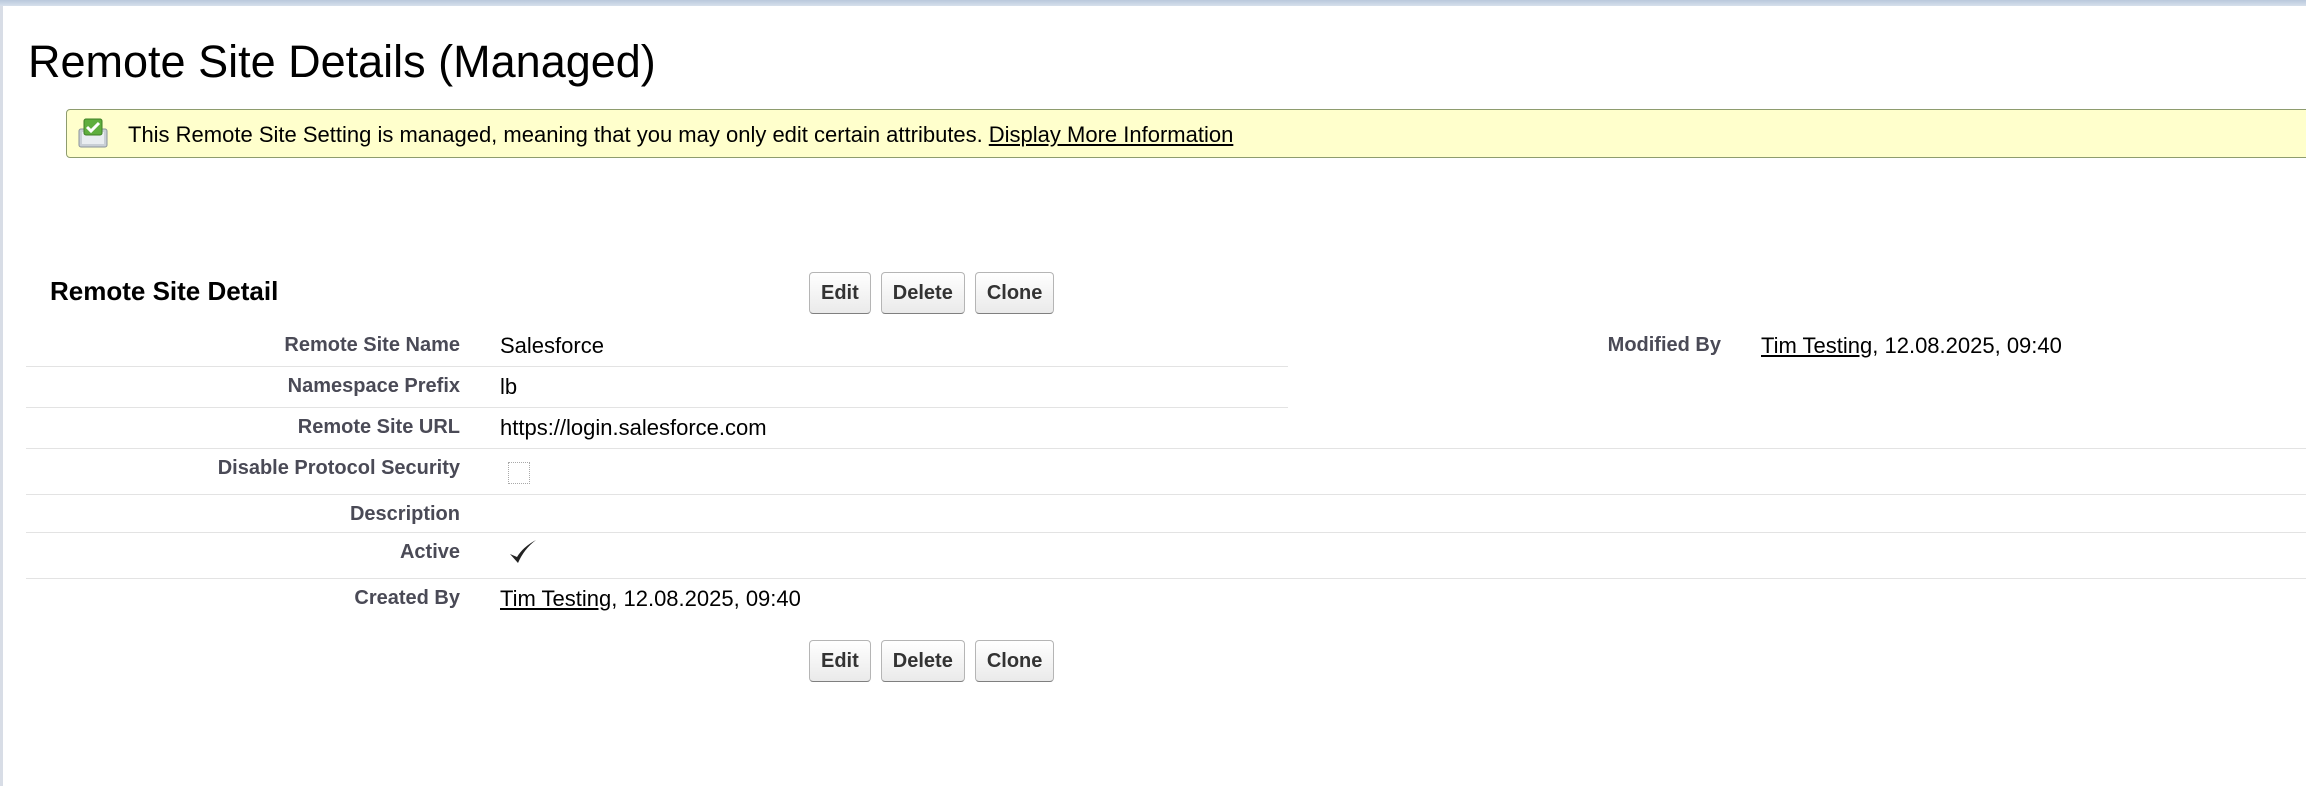  What do you see at coordinates (338, 468) in the screenshot?
I see `disable-protocol-security-label: Disable Protocol Security` at bounding box center [338, 468].